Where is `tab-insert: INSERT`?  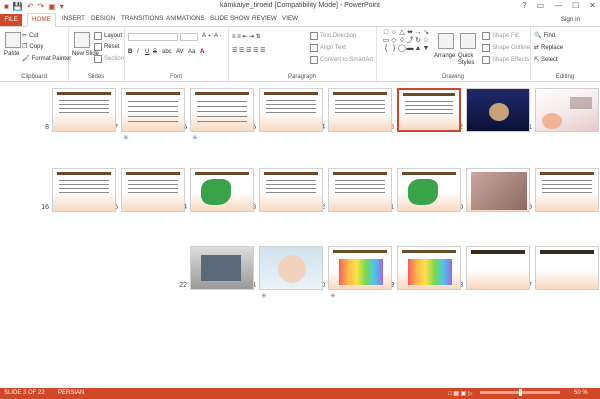 tab-insert: INSERT is located at coordinates (73, 18).